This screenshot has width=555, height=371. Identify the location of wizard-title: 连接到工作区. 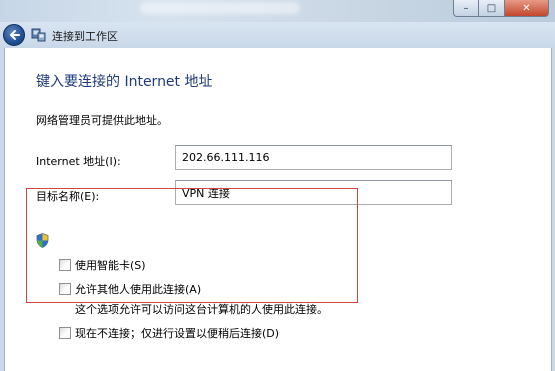
(85, 36).